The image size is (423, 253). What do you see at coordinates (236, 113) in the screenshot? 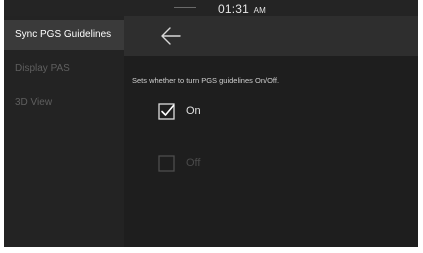
I see `option-on: On` at bounding box center [236, 113].